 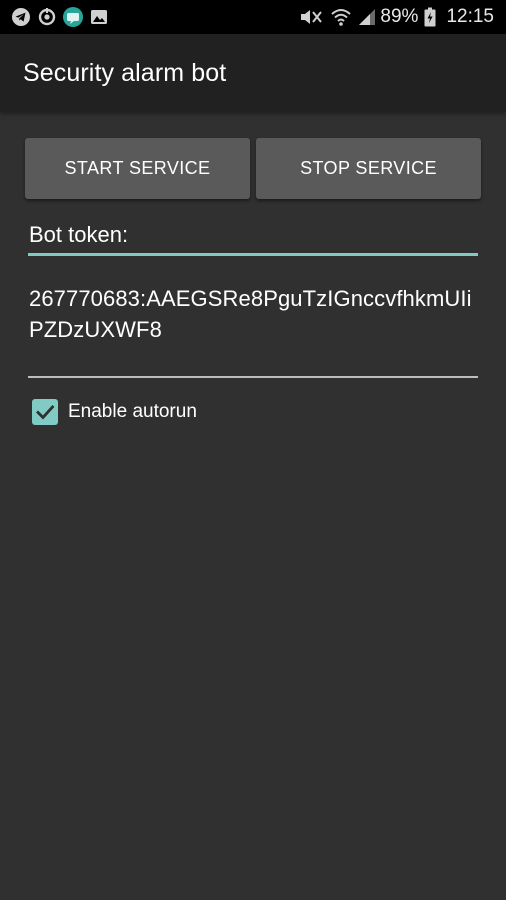 I want to click on check-icon, so click(x=45, y=412).